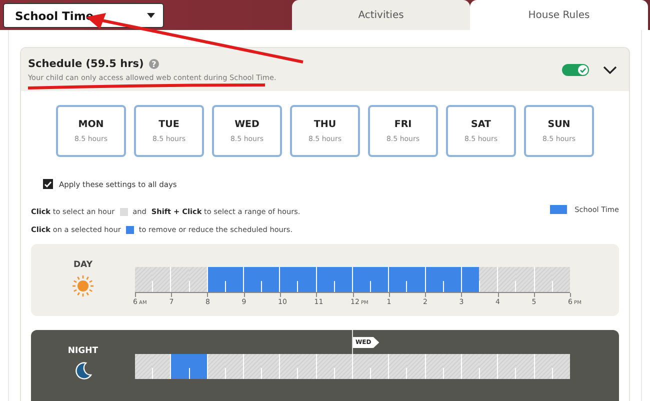  Describe the element at coordinates (559, 15) in the screenshot. I see `tab: House Rules` at that location.